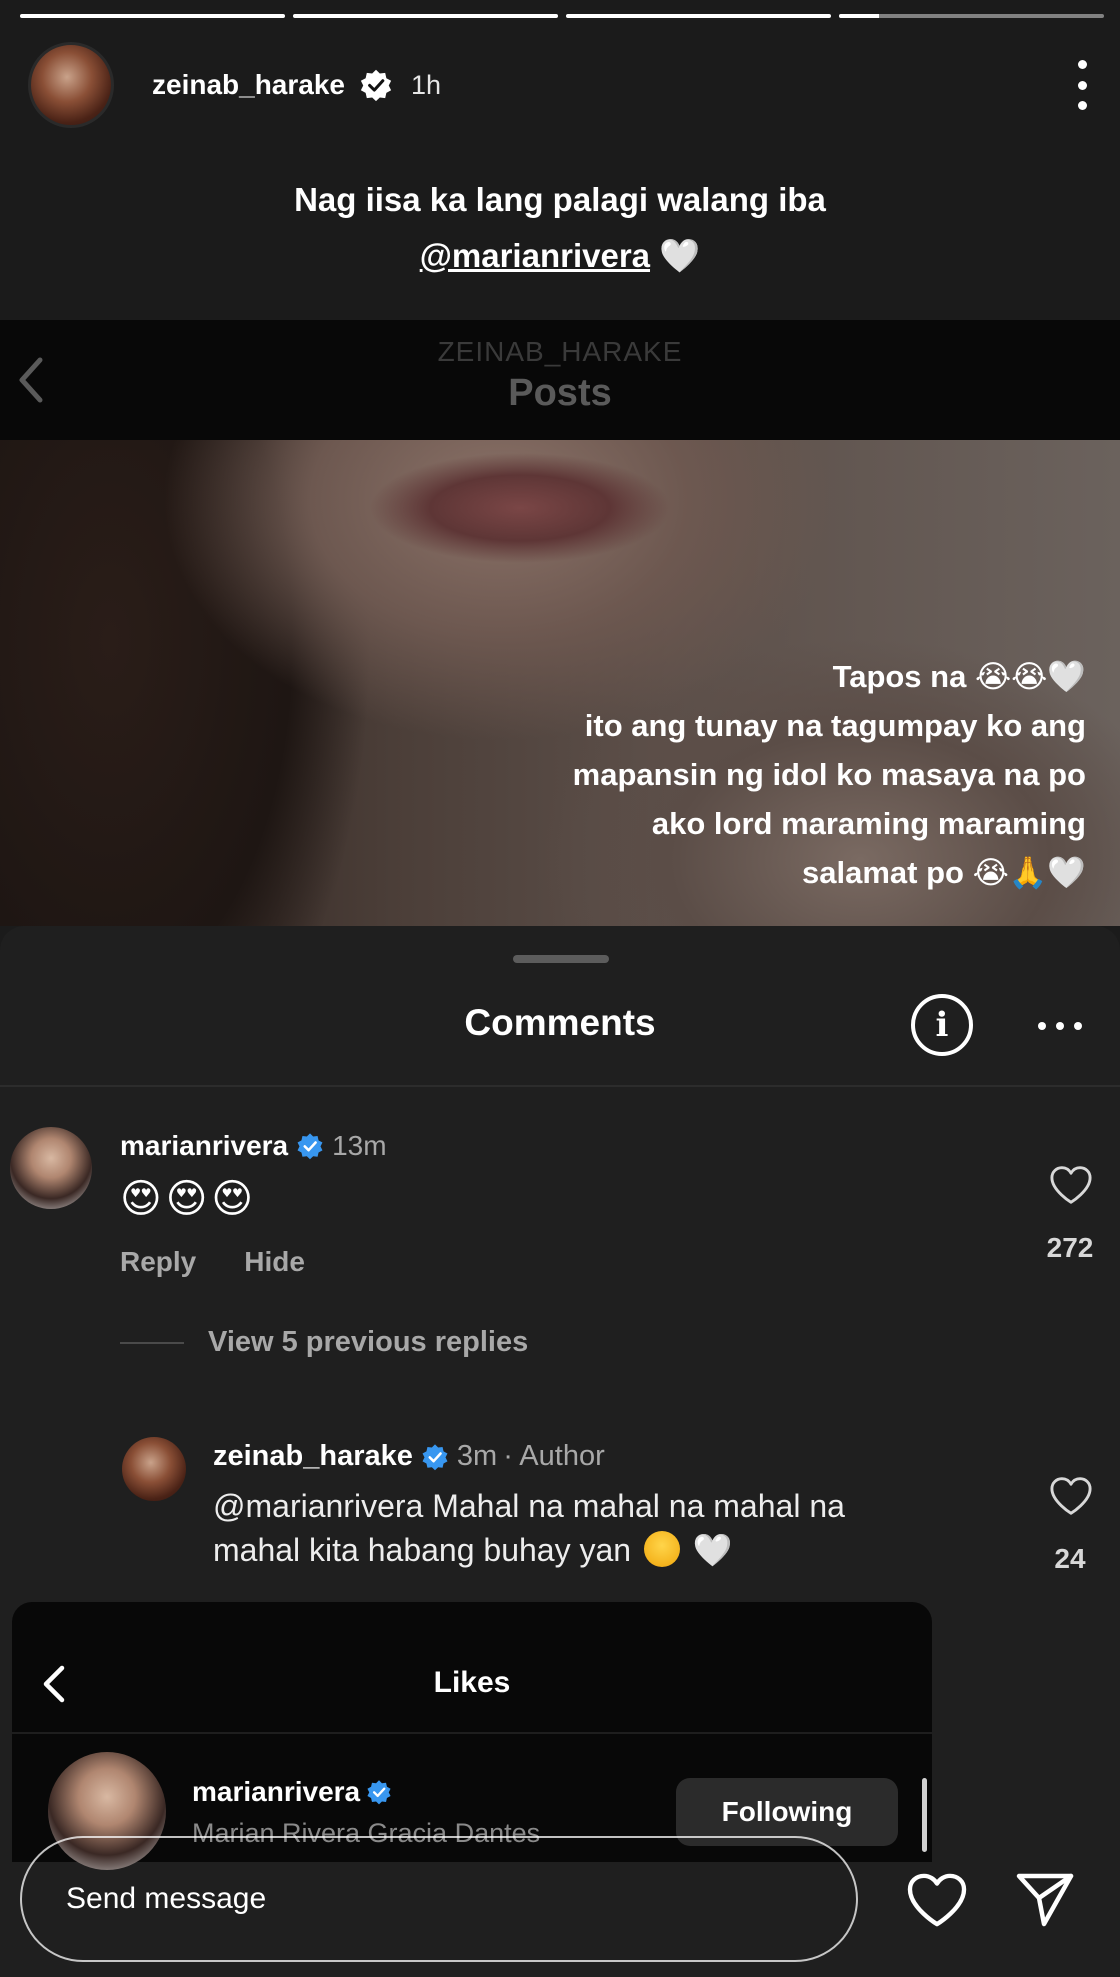 Image resolution: width=1120 pixels, height=1977 pixels. Describe the element at coordinates (1060, 1027) in the screenshot. I see `more-horizontal-icon` at that location.